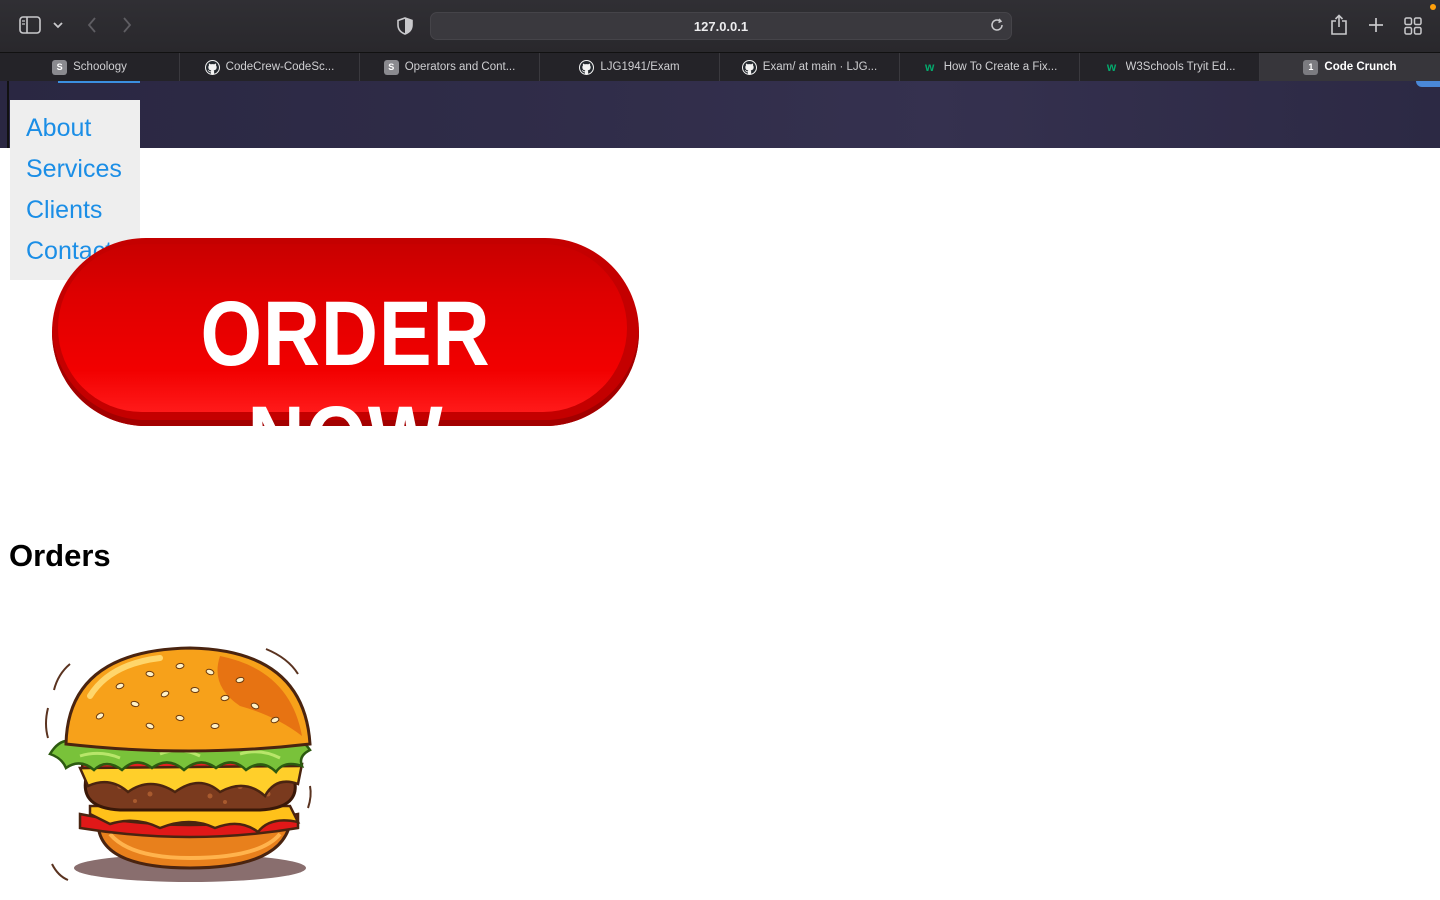 Image resolution: width=1440 pixels, height=900 pixels. I want to click on browser-tab: 1 Code Crunch, so click(1350, 67).